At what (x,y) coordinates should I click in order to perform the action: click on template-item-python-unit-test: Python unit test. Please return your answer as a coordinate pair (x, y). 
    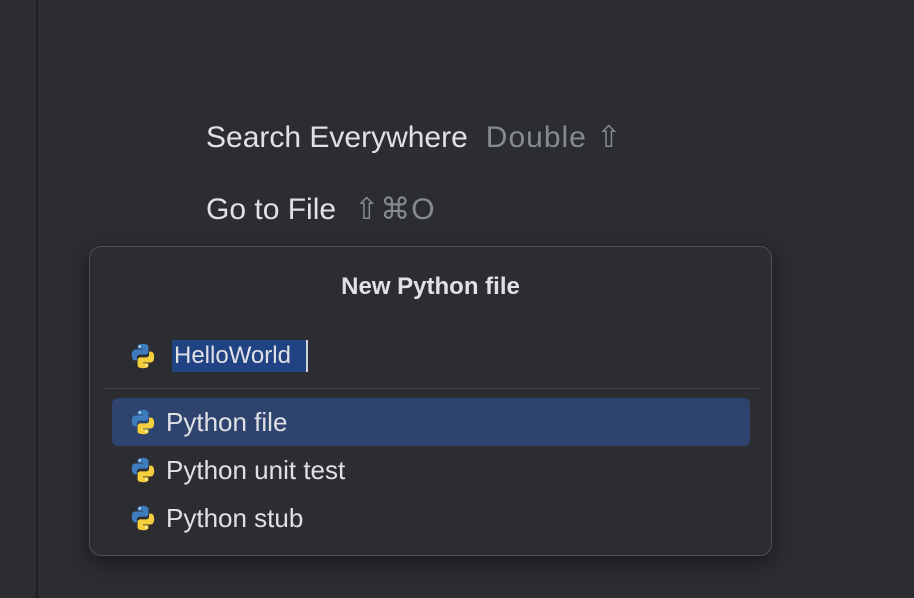
    Looking at the image, I should click on (431, 470).